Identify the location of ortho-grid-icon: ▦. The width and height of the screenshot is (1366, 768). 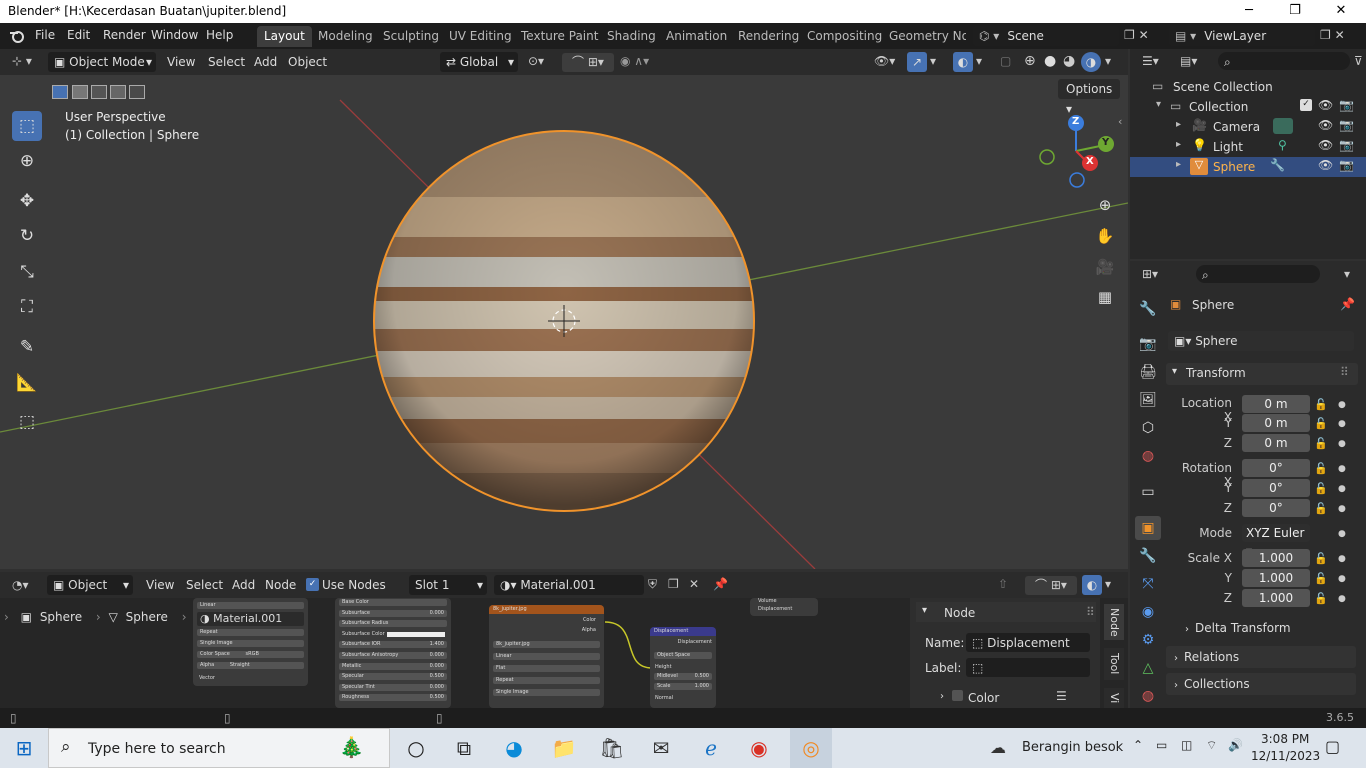
(1105, 297).